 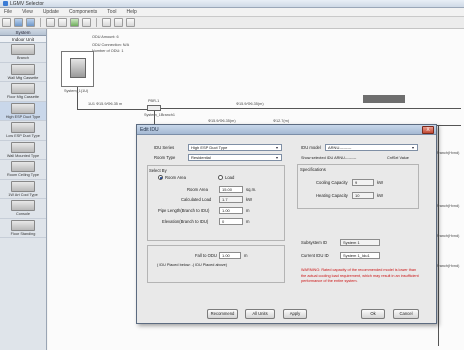 What do you see at coordinates (332, 182) in the screenshot?
I see `cooling-capacity-label: Cooling Capacity` at bounding box center [332, 182].